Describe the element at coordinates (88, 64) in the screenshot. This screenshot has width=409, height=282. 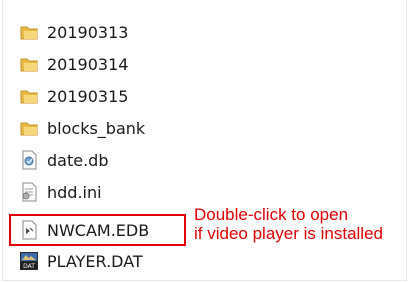
I see `file-name: 20190314` at that location.